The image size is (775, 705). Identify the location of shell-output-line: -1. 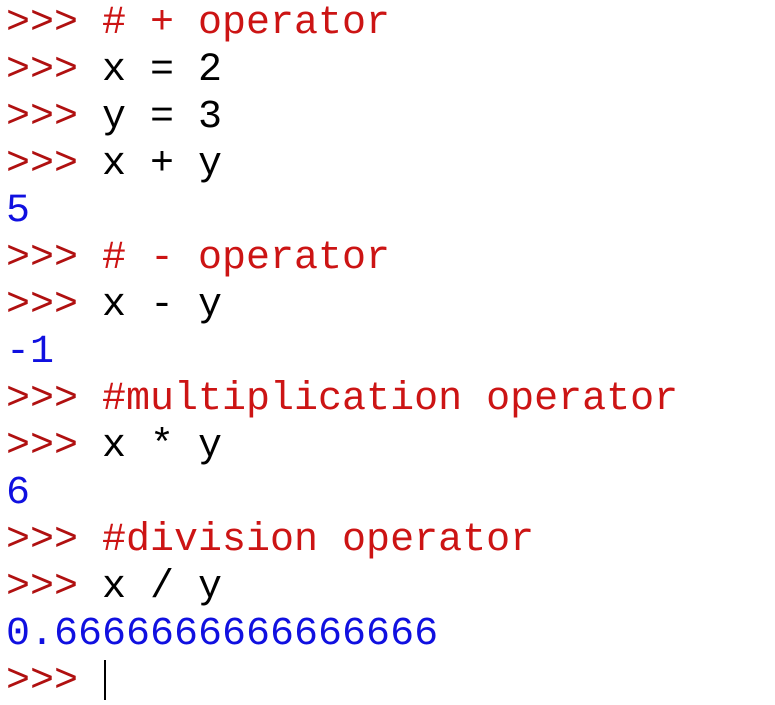
(390, 352).